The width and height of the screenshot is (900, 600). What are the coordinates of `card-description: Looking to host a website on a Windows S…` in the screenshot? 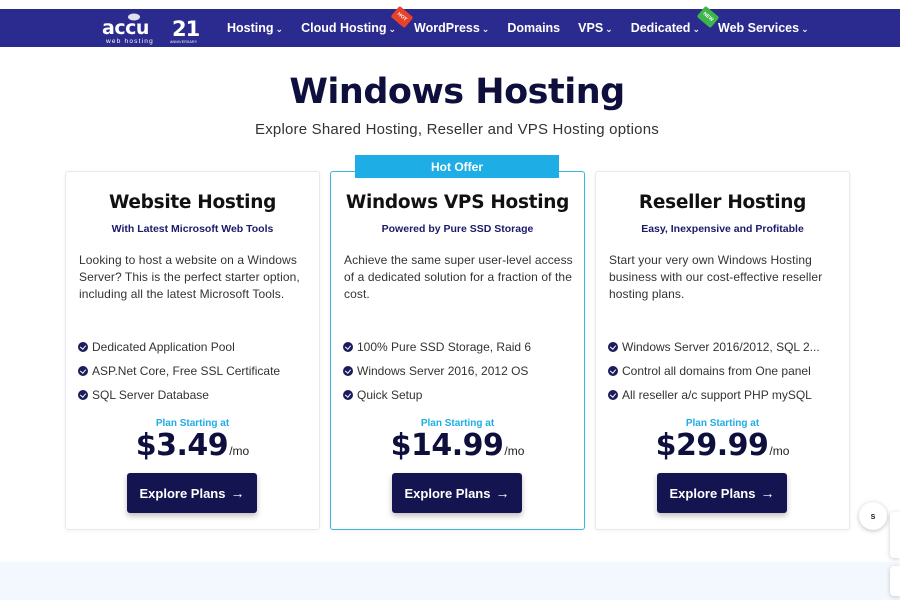 It's located at (189, 277).